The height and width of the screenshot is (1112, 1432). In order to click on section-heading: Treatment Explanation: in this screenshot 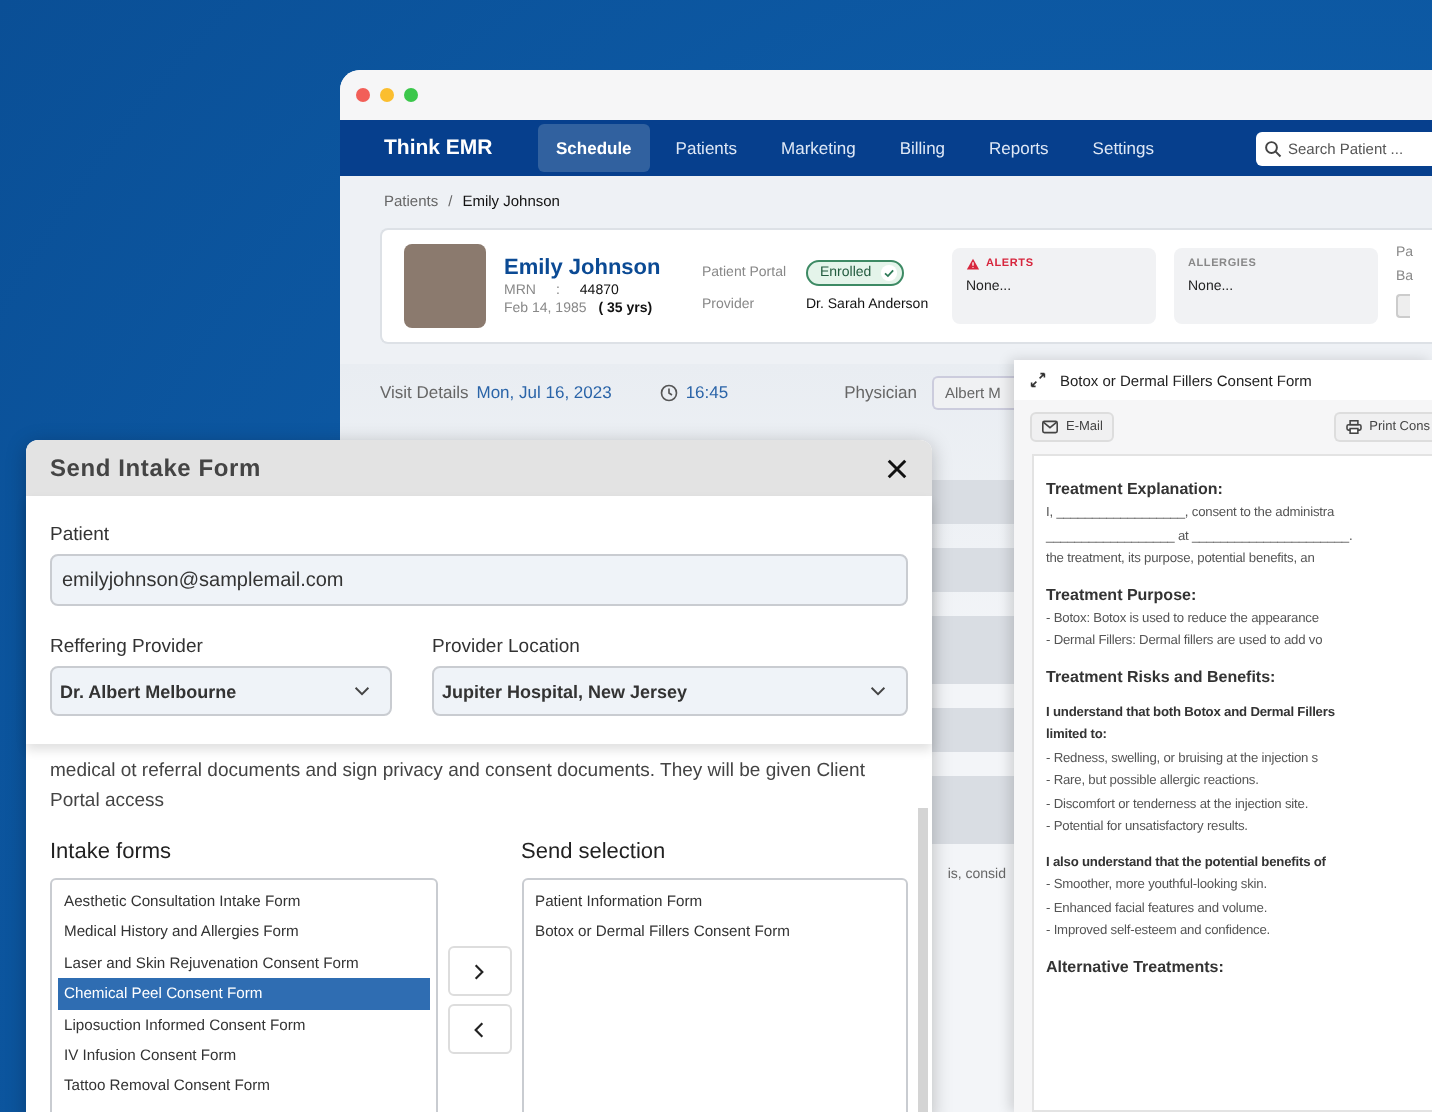, I will do `click(1135, 489)`.